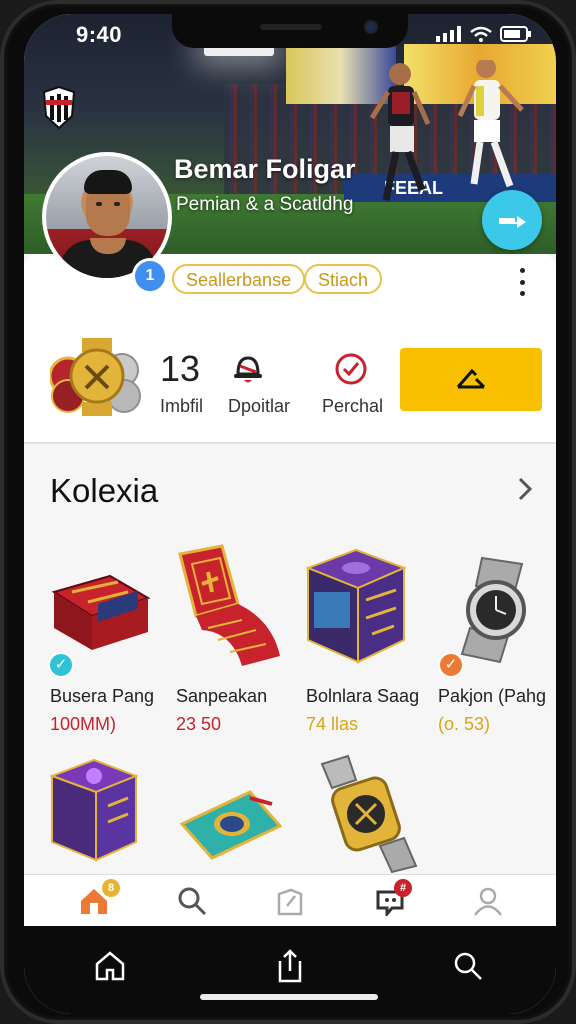  What do you see at coordinates (100, 606) in the screenshot?
I see `item-image-box` at bounding box center [100, 606].